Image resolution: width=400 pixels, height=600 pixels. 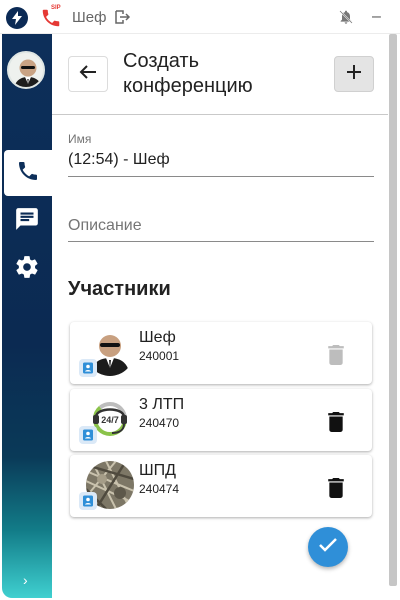 I want to click on sidebar-item-phone, so click(x=28, y=173).